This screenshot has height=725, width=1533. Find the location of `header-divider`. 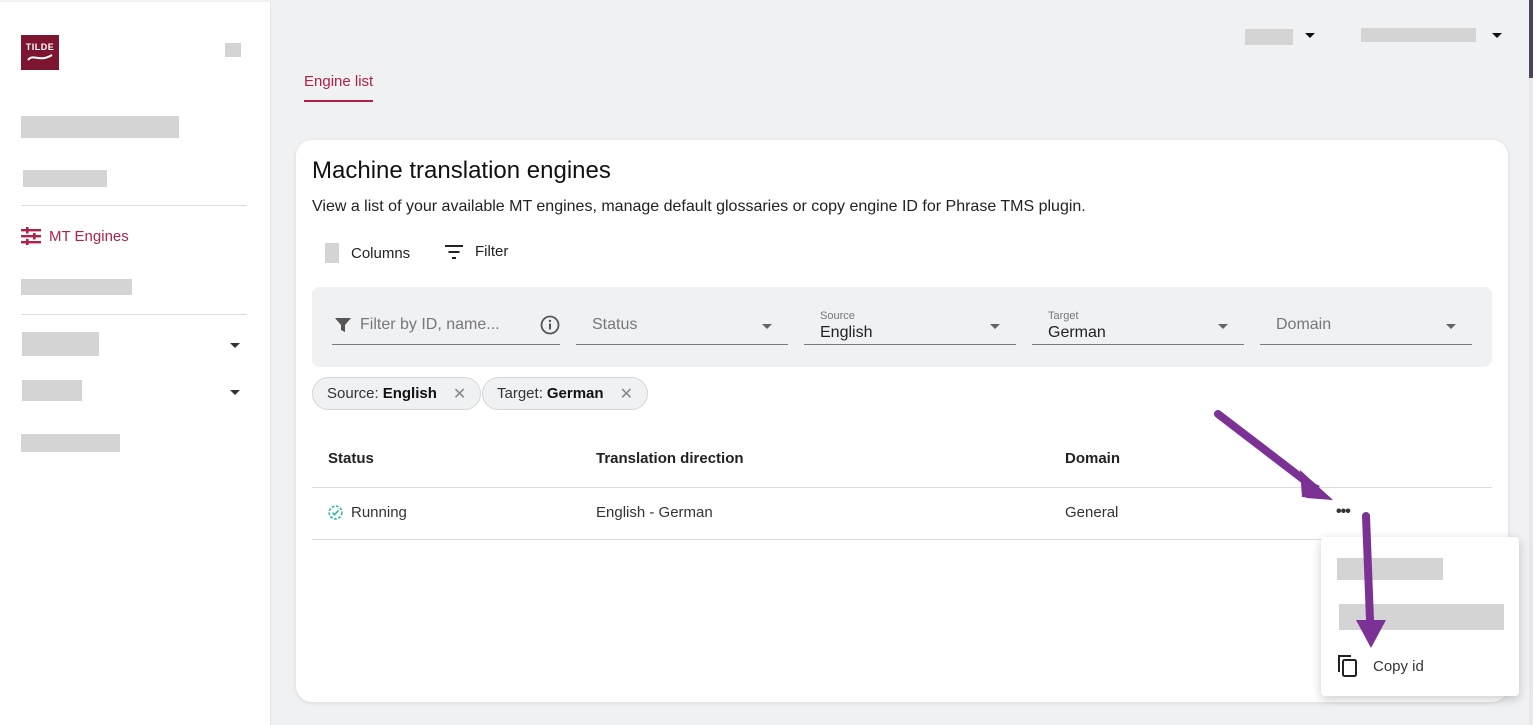

header-divider is located at coordinates (902, 487).